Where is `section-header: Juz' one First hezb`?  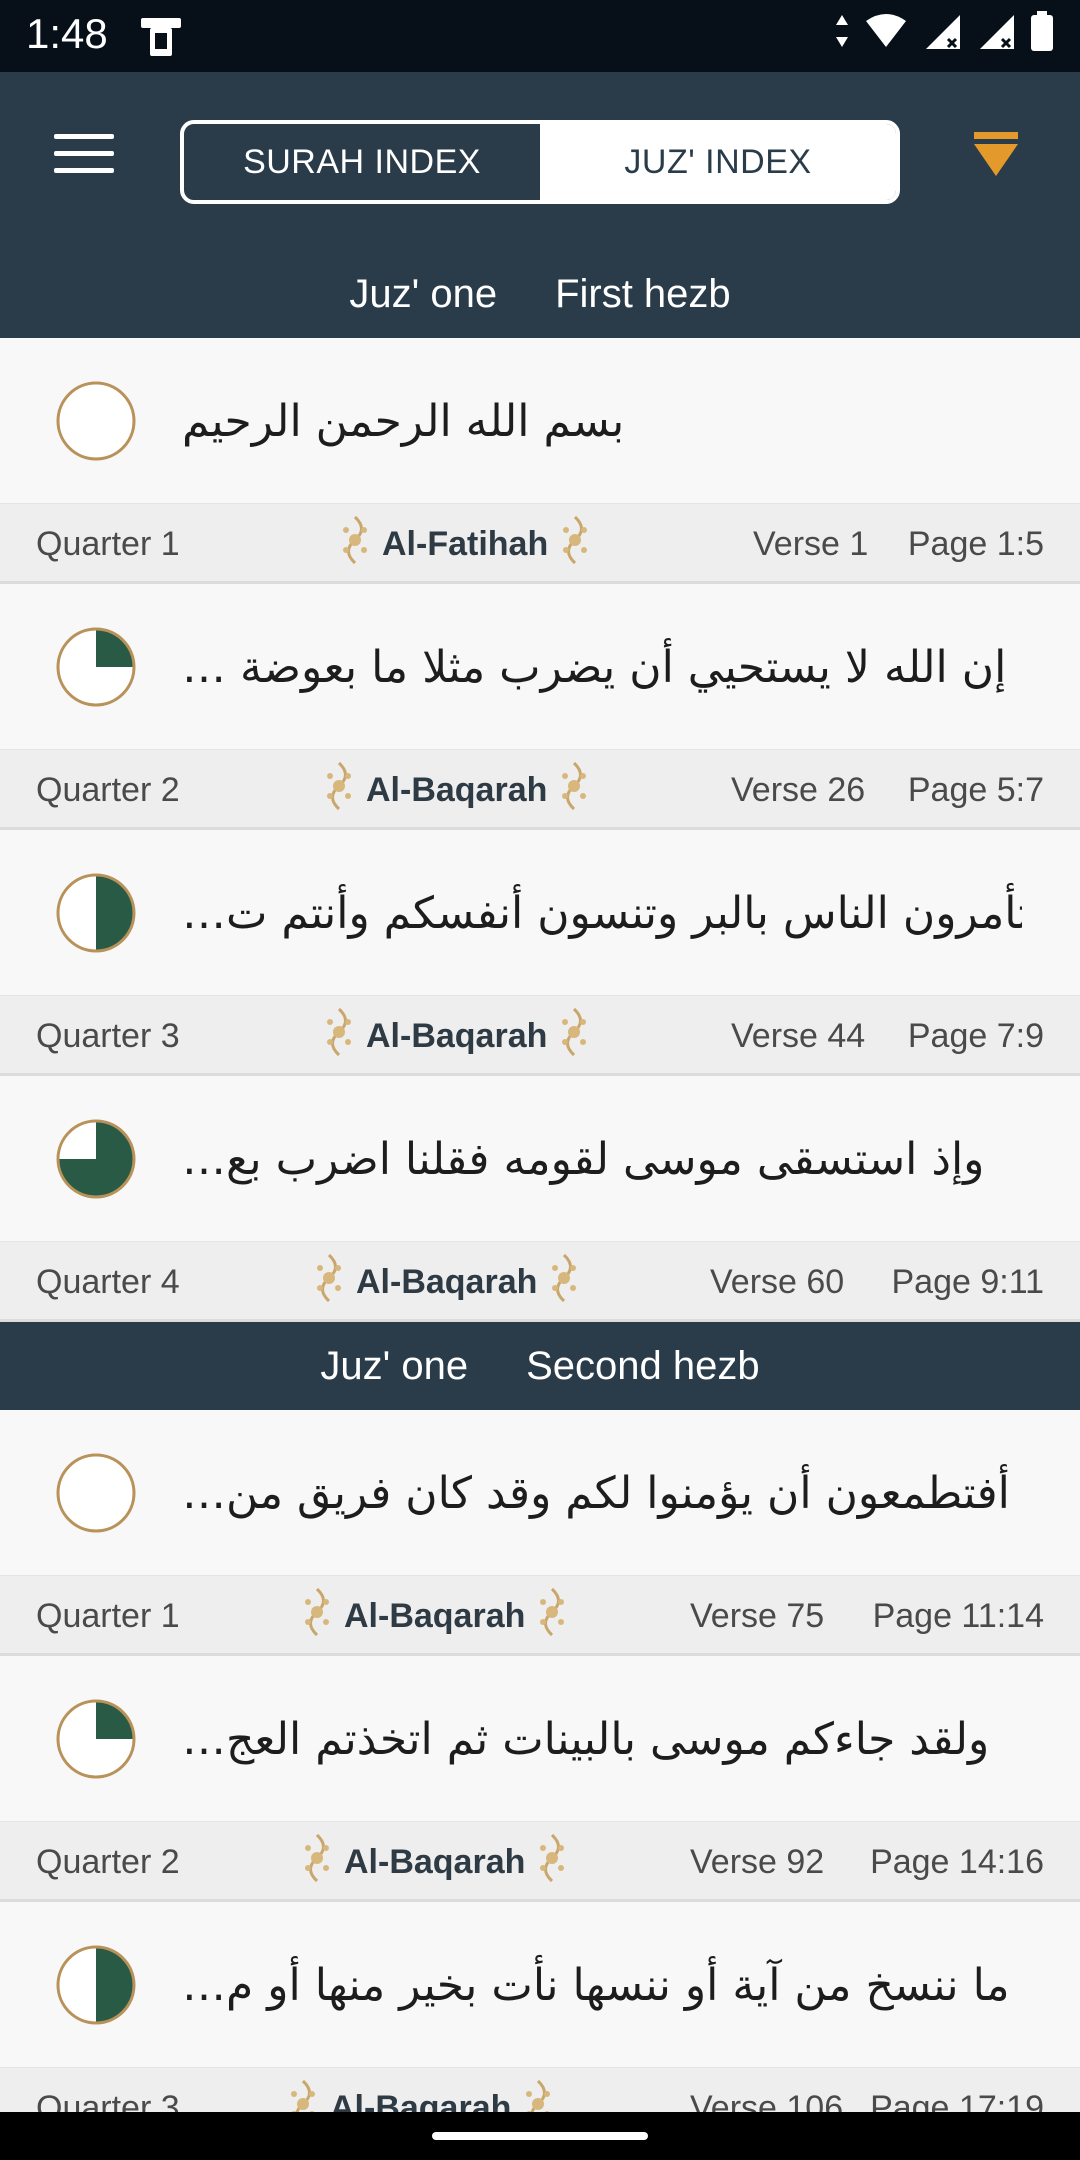
section-header: Juz' one First hezb is located at coordinates (540, 294).